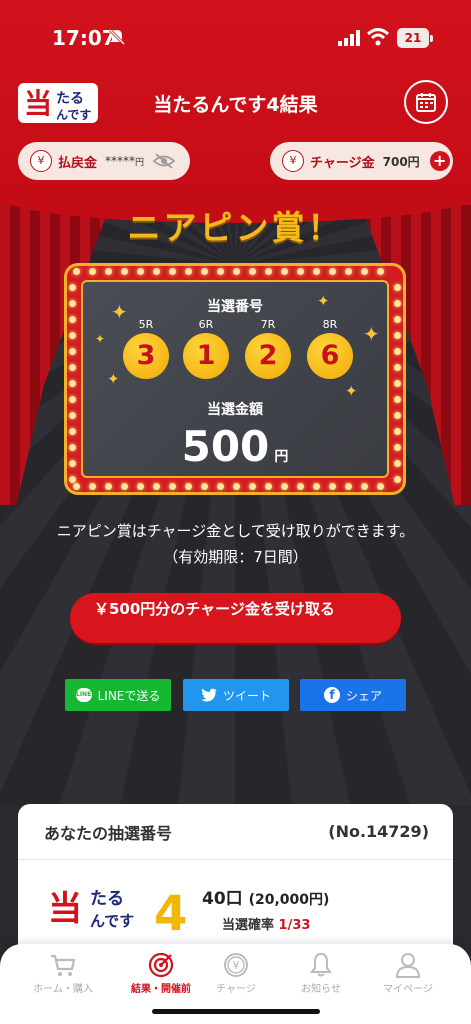  Describe the element at coordinates (268, 356) in the screenshot. I see `number-ball: 2` at that location.